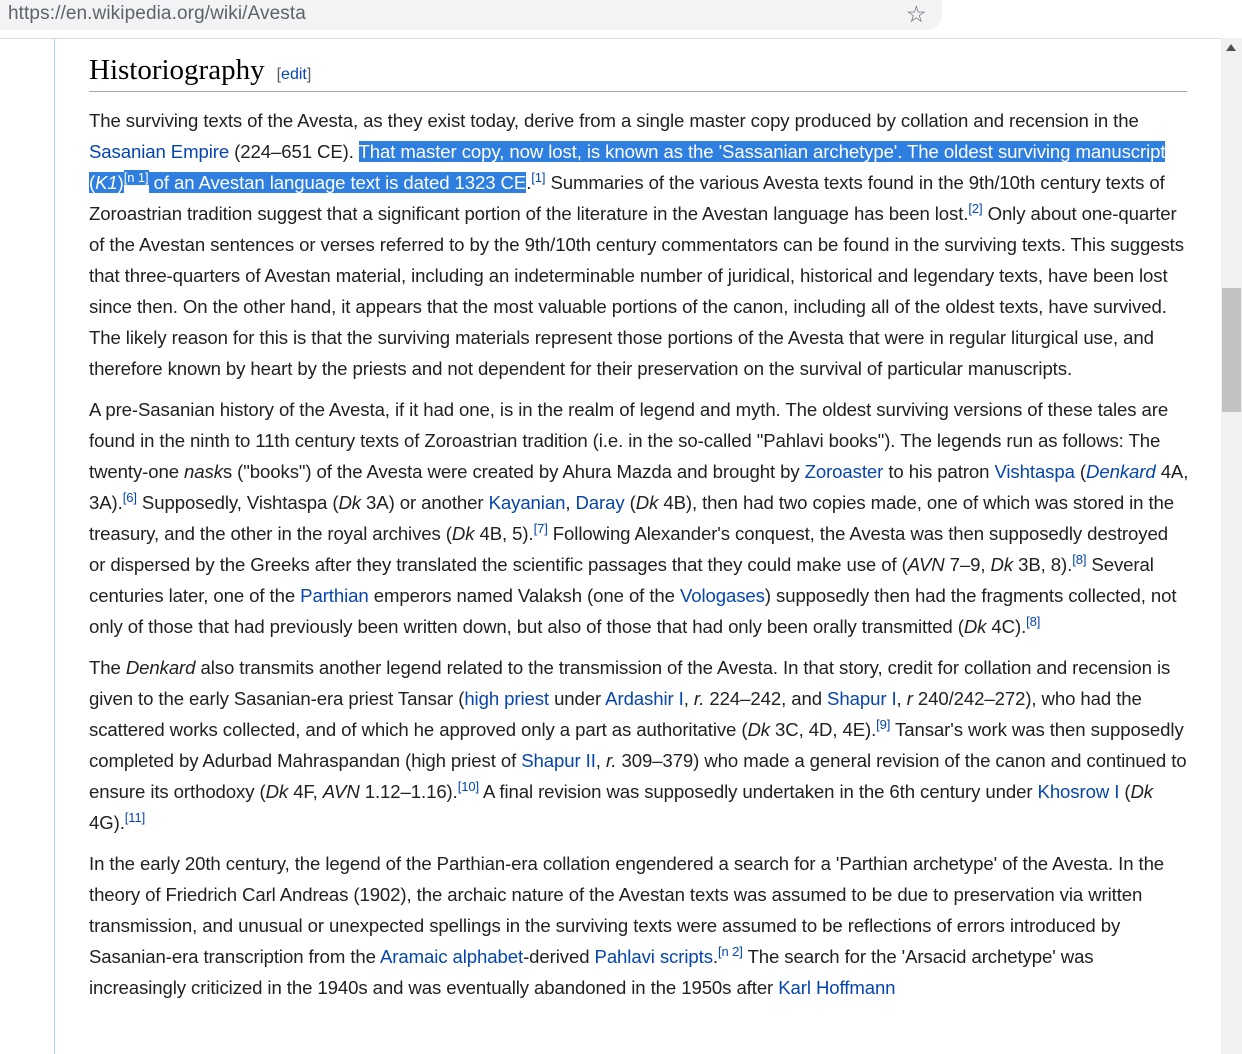 This screenshot has height=1054, width=1242. What do you see at coordinates (730, 951) in the screenshot?
I see `citation-link: [n 2]` at bounding box center [730, 951].